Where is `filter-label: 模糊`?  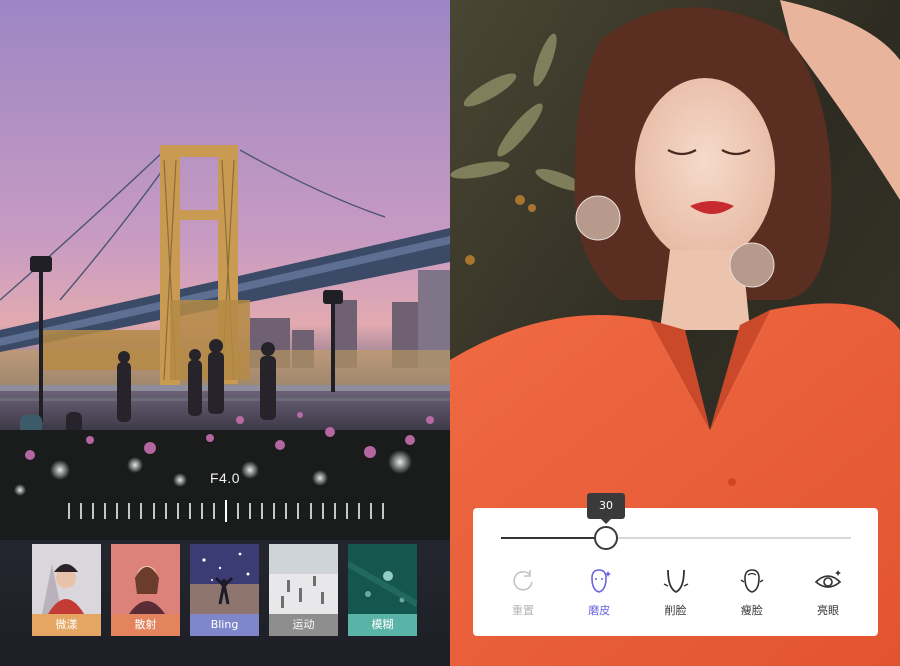 filter-label: 模糊 is located at coordinates (382, 625).